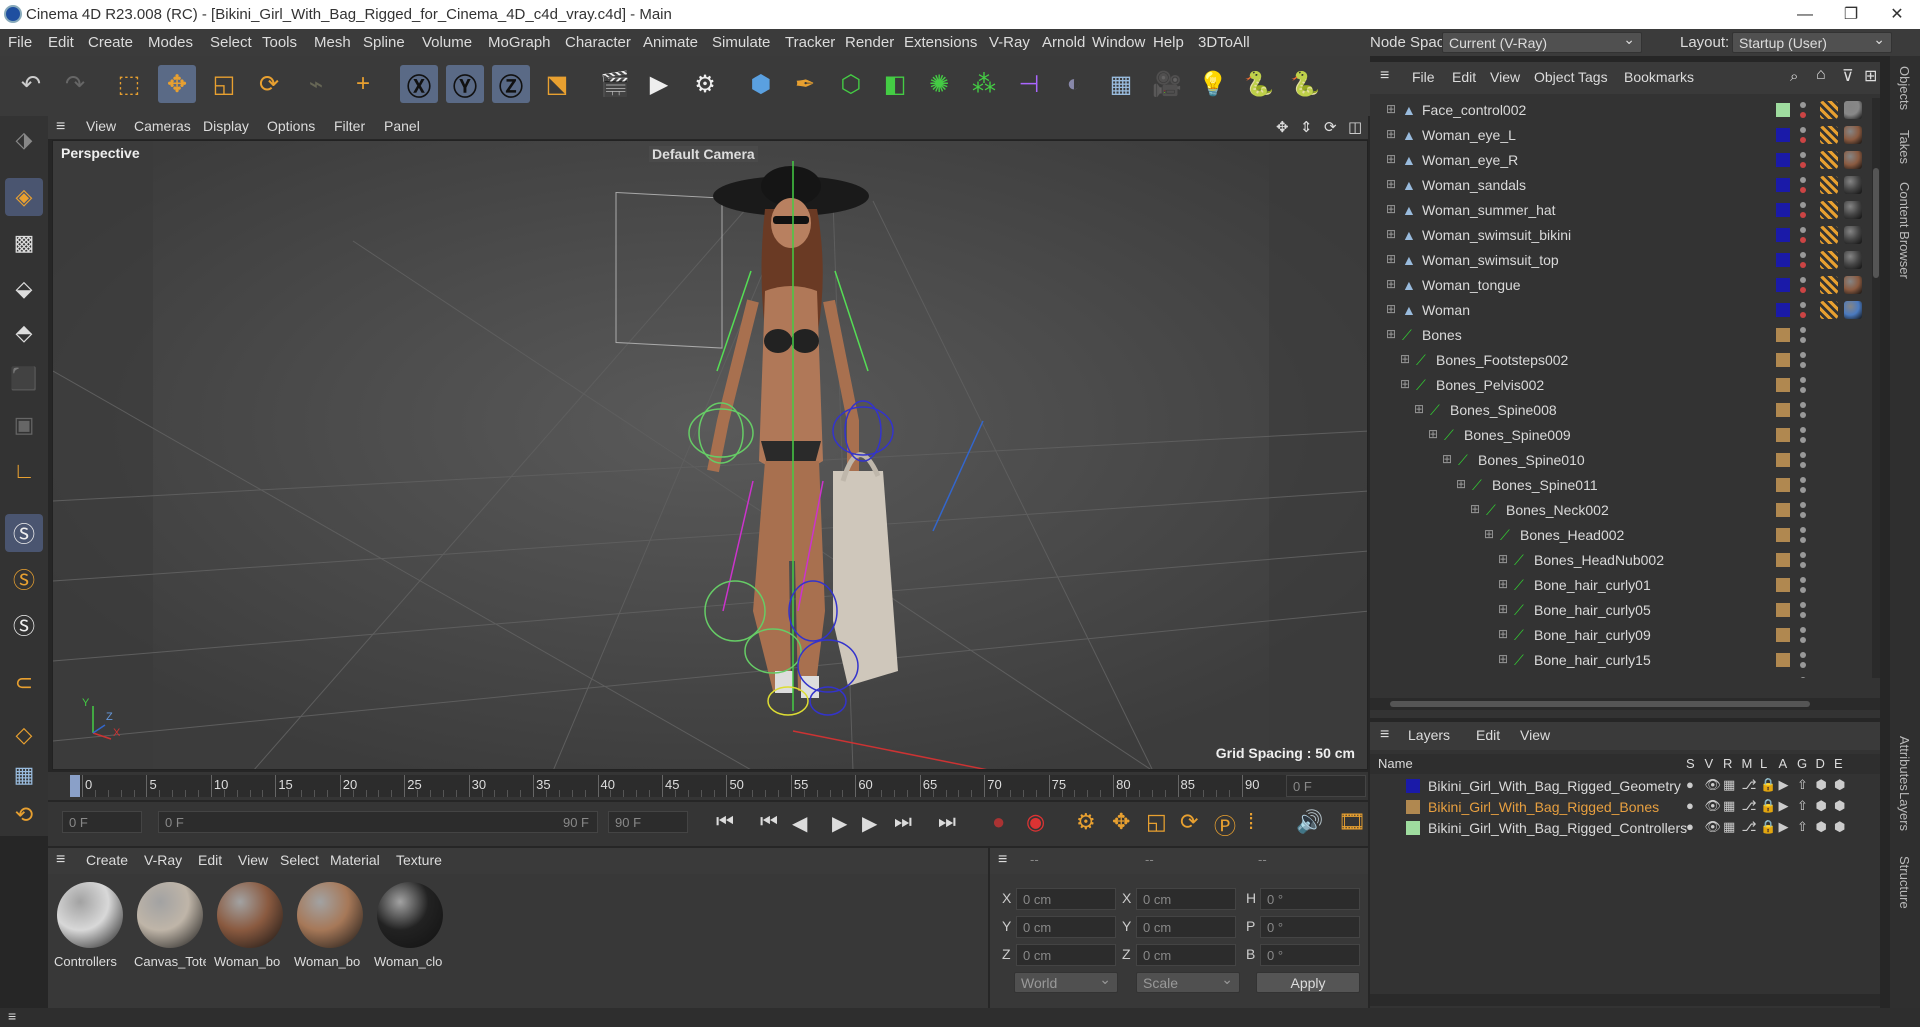  I want to click on previous-key-icon: ⏮, so click(769, 822).